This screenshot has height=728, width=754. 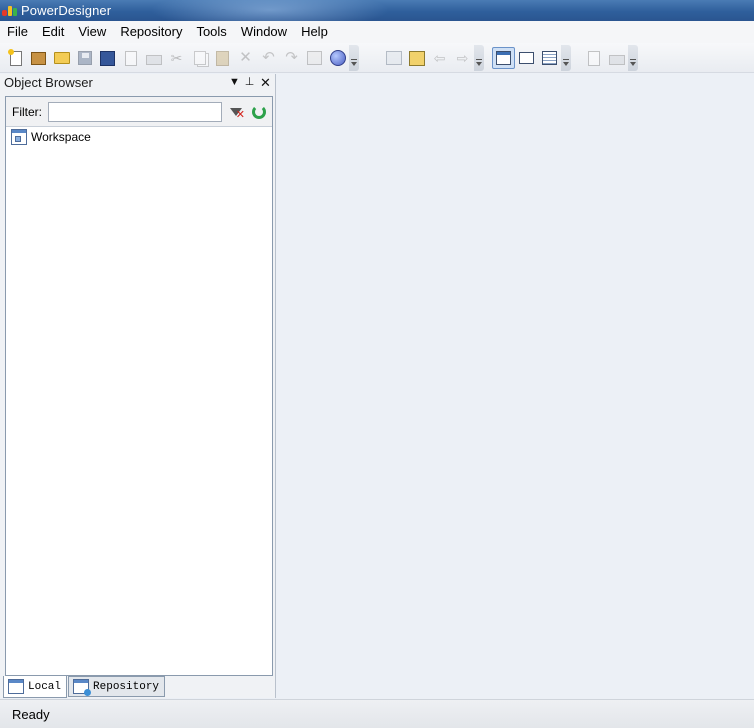 I want to click on save-button, so click(x=84, y=58).